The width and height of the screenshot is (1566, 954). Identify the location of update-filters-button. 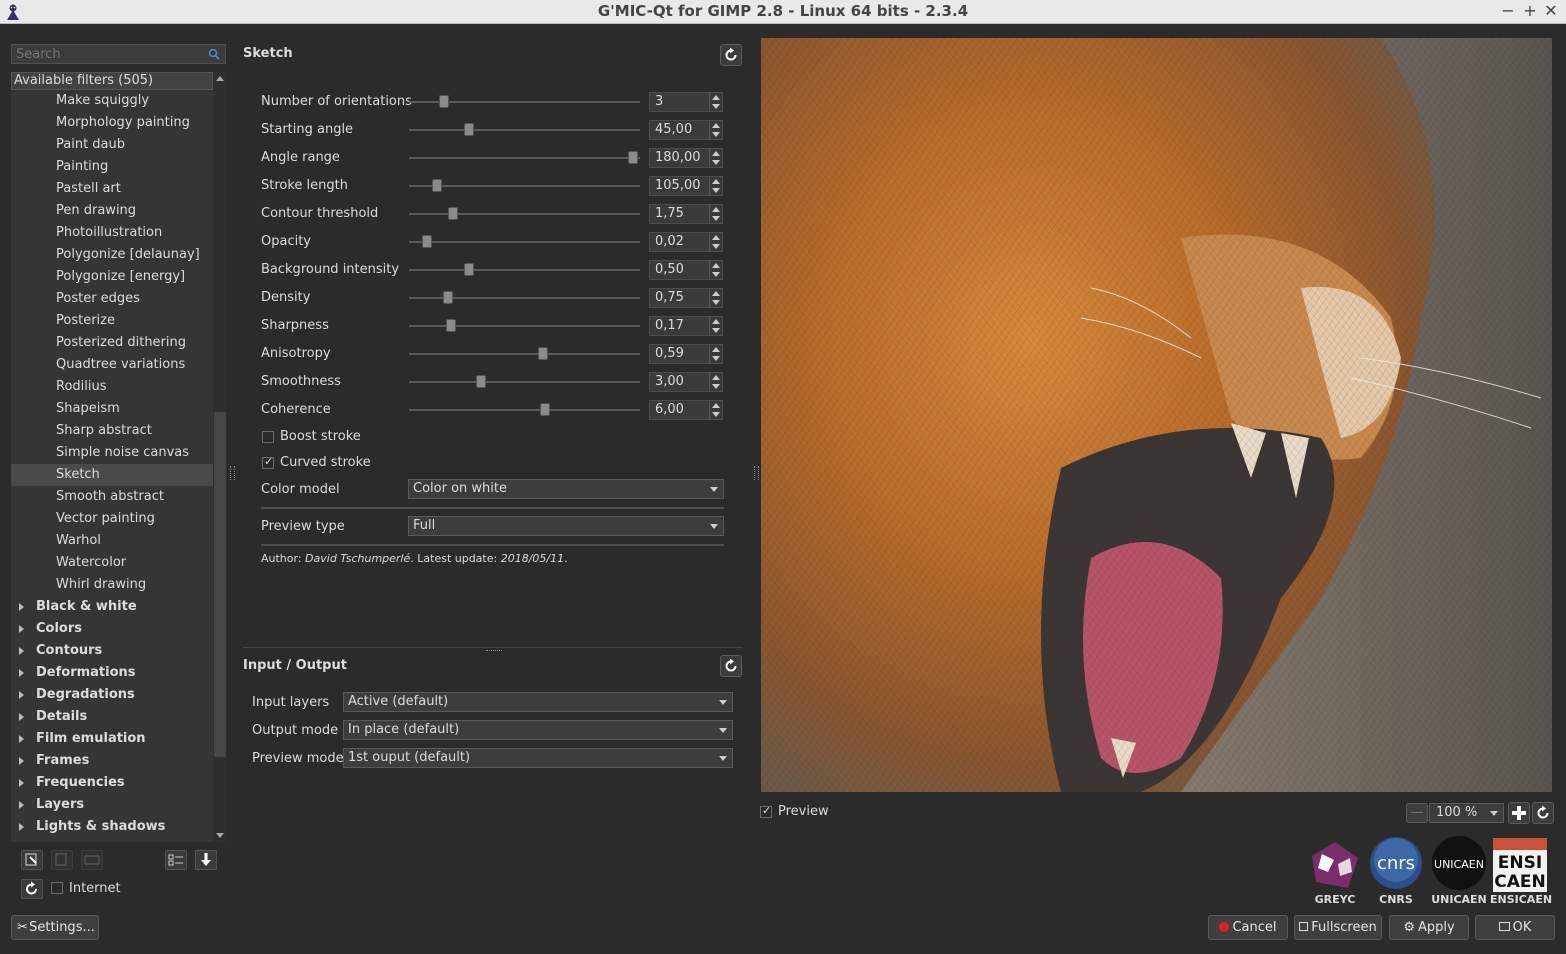
(32, 889).